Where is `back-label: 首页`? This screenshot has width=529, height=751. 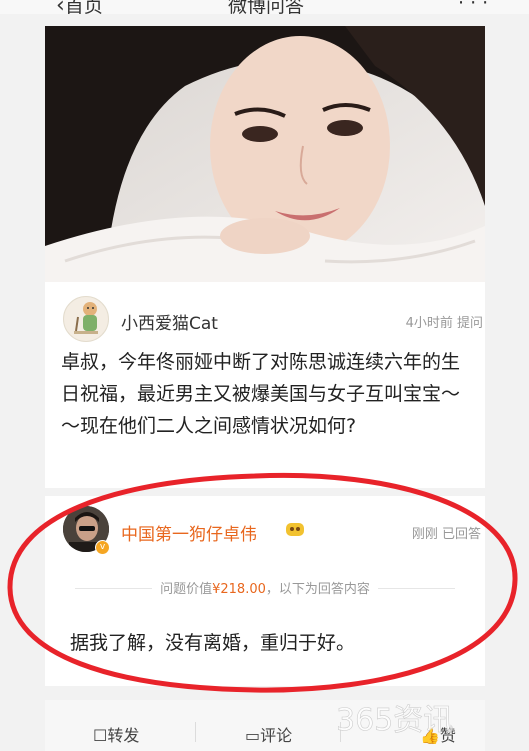 back-label: 首页 is located at coordinates (83, 7).